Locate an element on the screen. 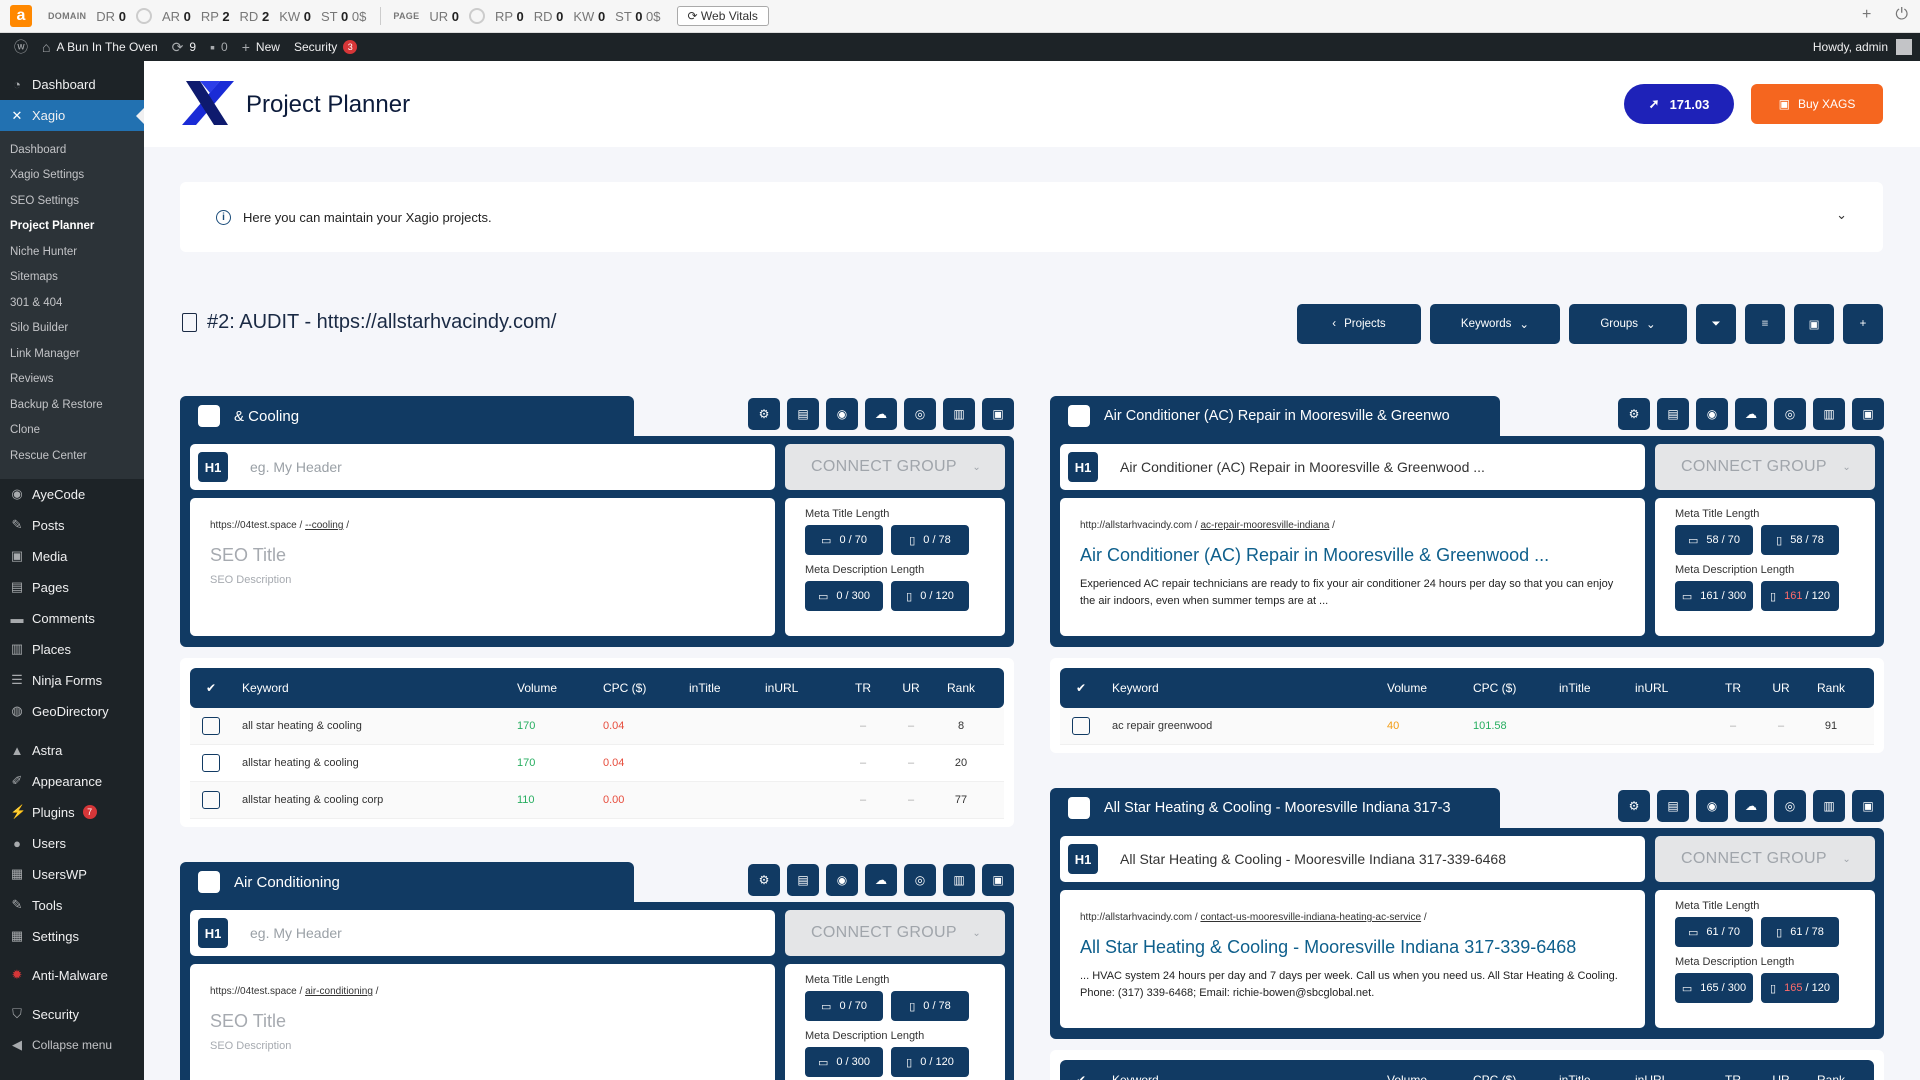 This screenshot has width=1920, height=1080. sidebar-item-comments: ▬ Comments is located at coordinates (72, 618).